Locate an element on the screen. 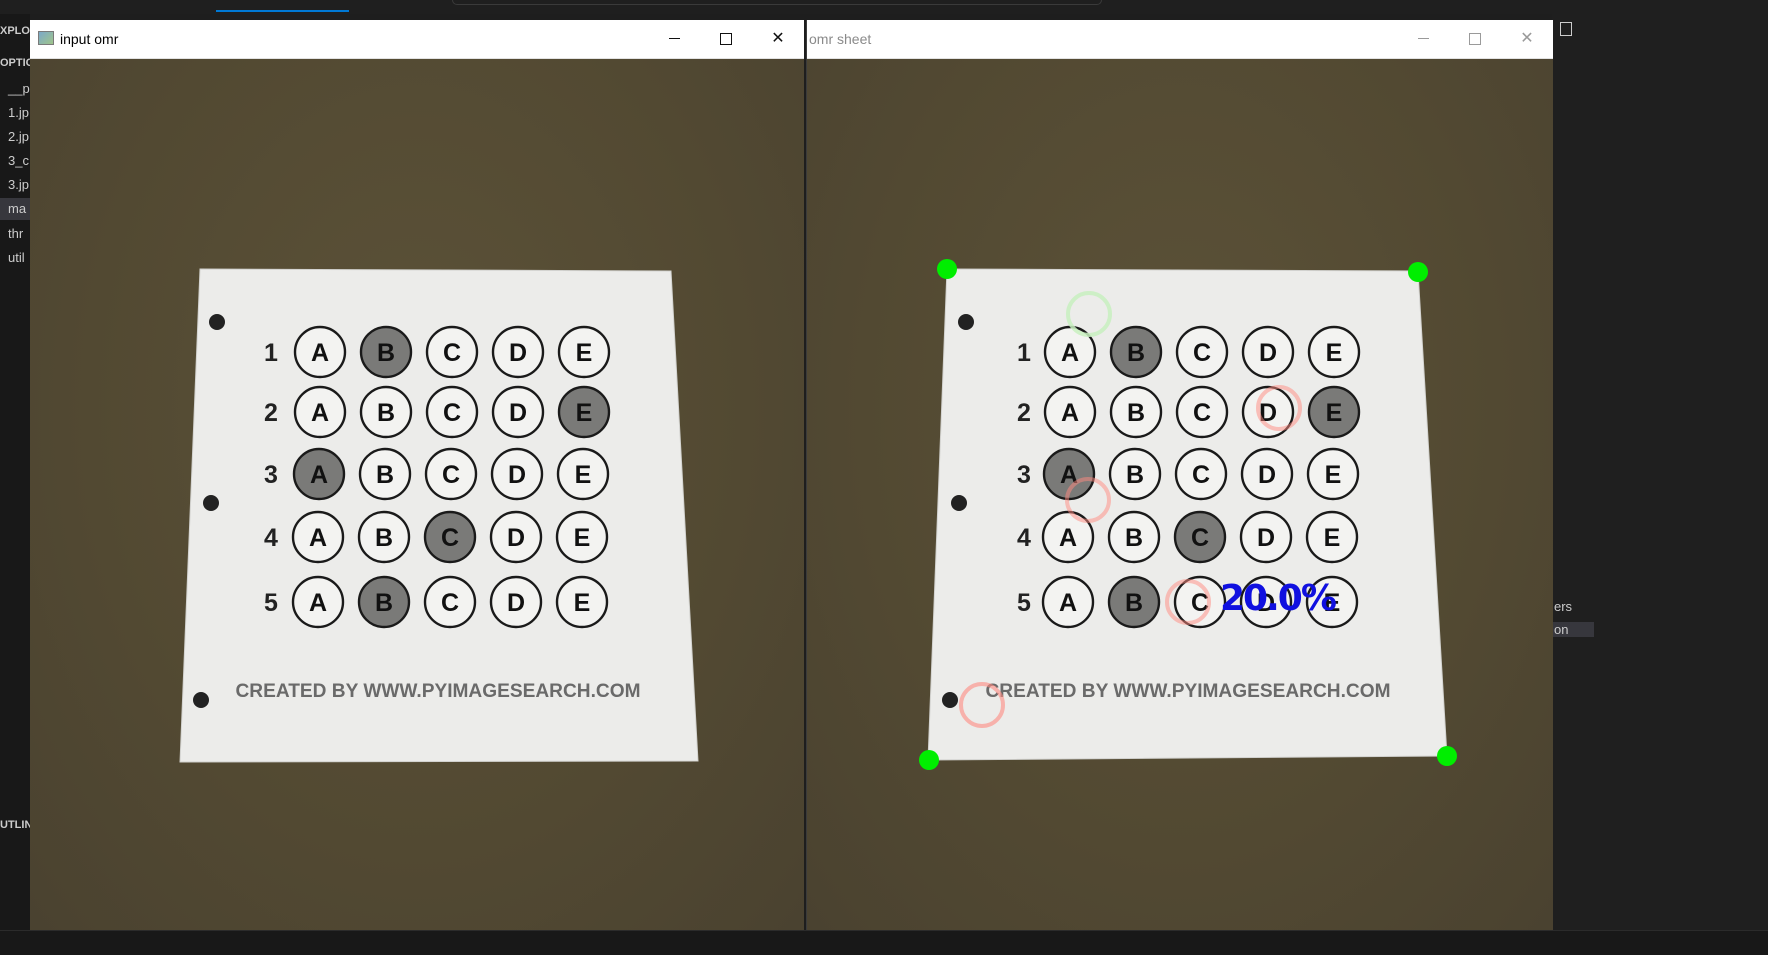  window-title: input omr is located at coordinates (89, 39).